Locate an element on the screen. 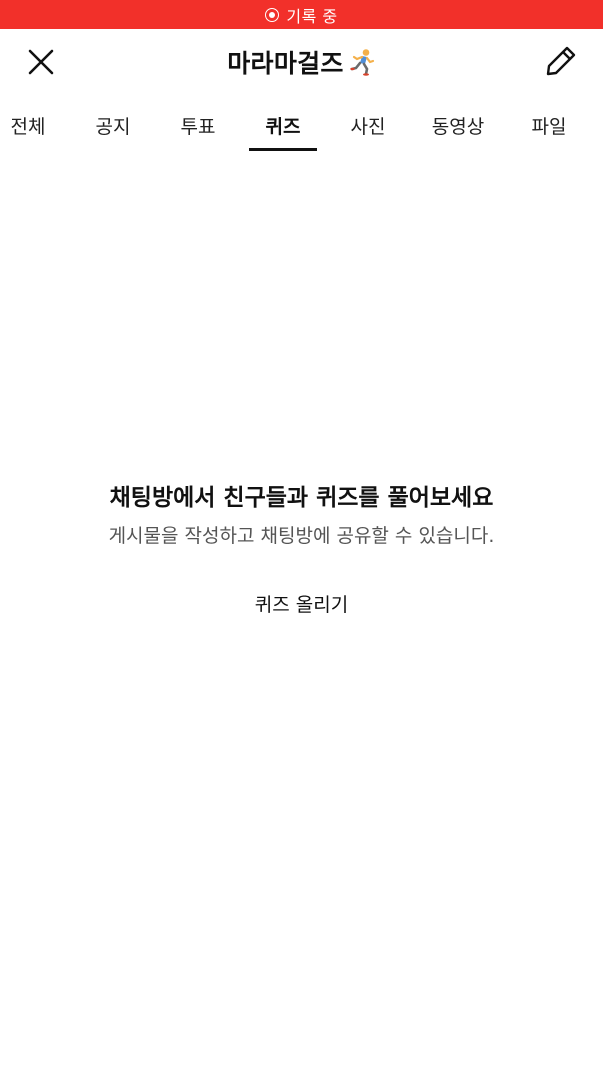 Image resolution: width=603 pixels, height=1079 pixels. edit-button is located at coordinates (561, 61).